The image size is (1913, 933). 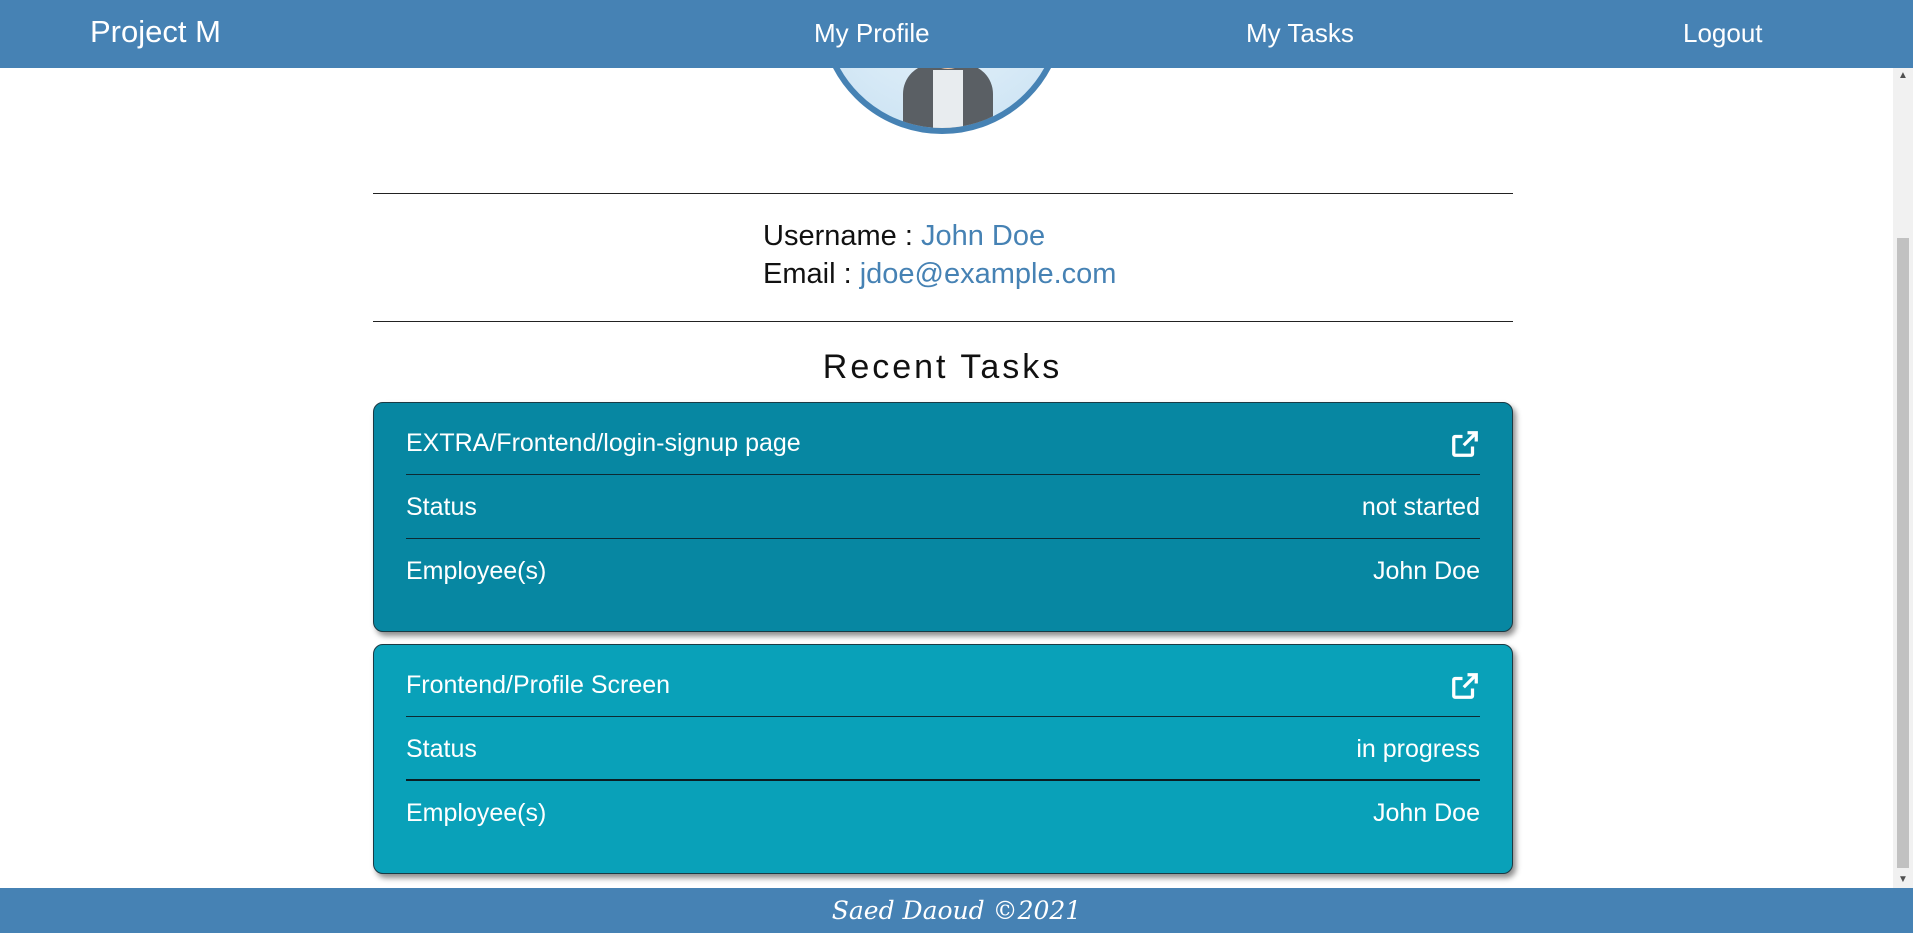 What do you see at coordinates (1420, 507) in the screenshot?
I see `status-value: not started` at bounding box center [1420, 507].